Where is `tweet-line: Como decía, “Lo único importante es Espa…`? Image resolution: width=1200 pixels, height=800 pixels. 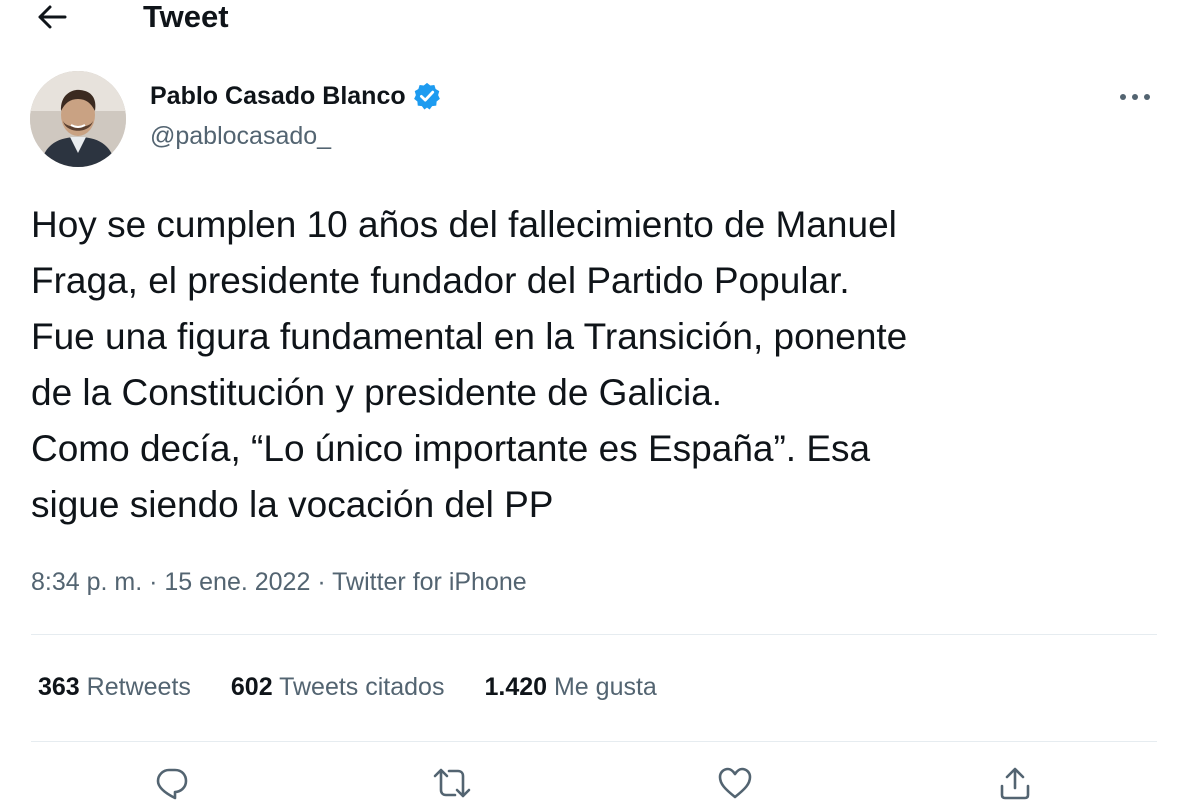
tweet-line: Como decía, “Lo único importante es Espa… is located at coordinates (451, 448).